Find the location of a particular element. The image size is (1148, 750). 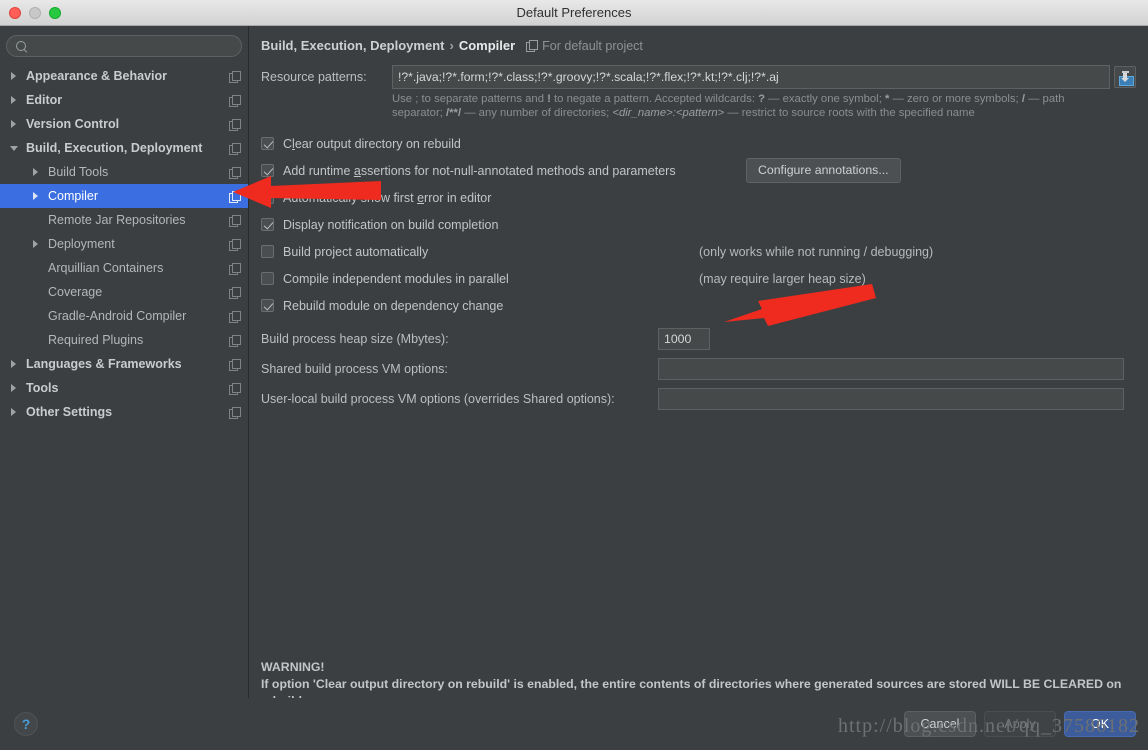

resource-patterns-row: Resource patterns: is located at coordinates (698, 77).